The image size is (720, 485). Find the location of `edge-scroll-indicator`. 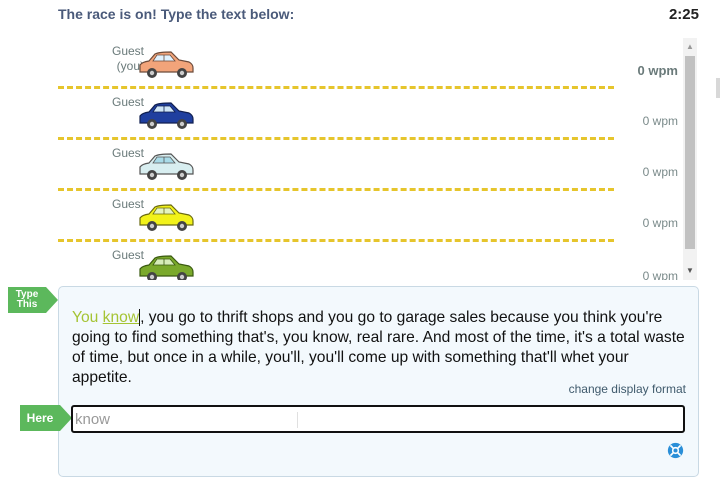

edge-scroll-indicator is located at coordinates (718, 88).